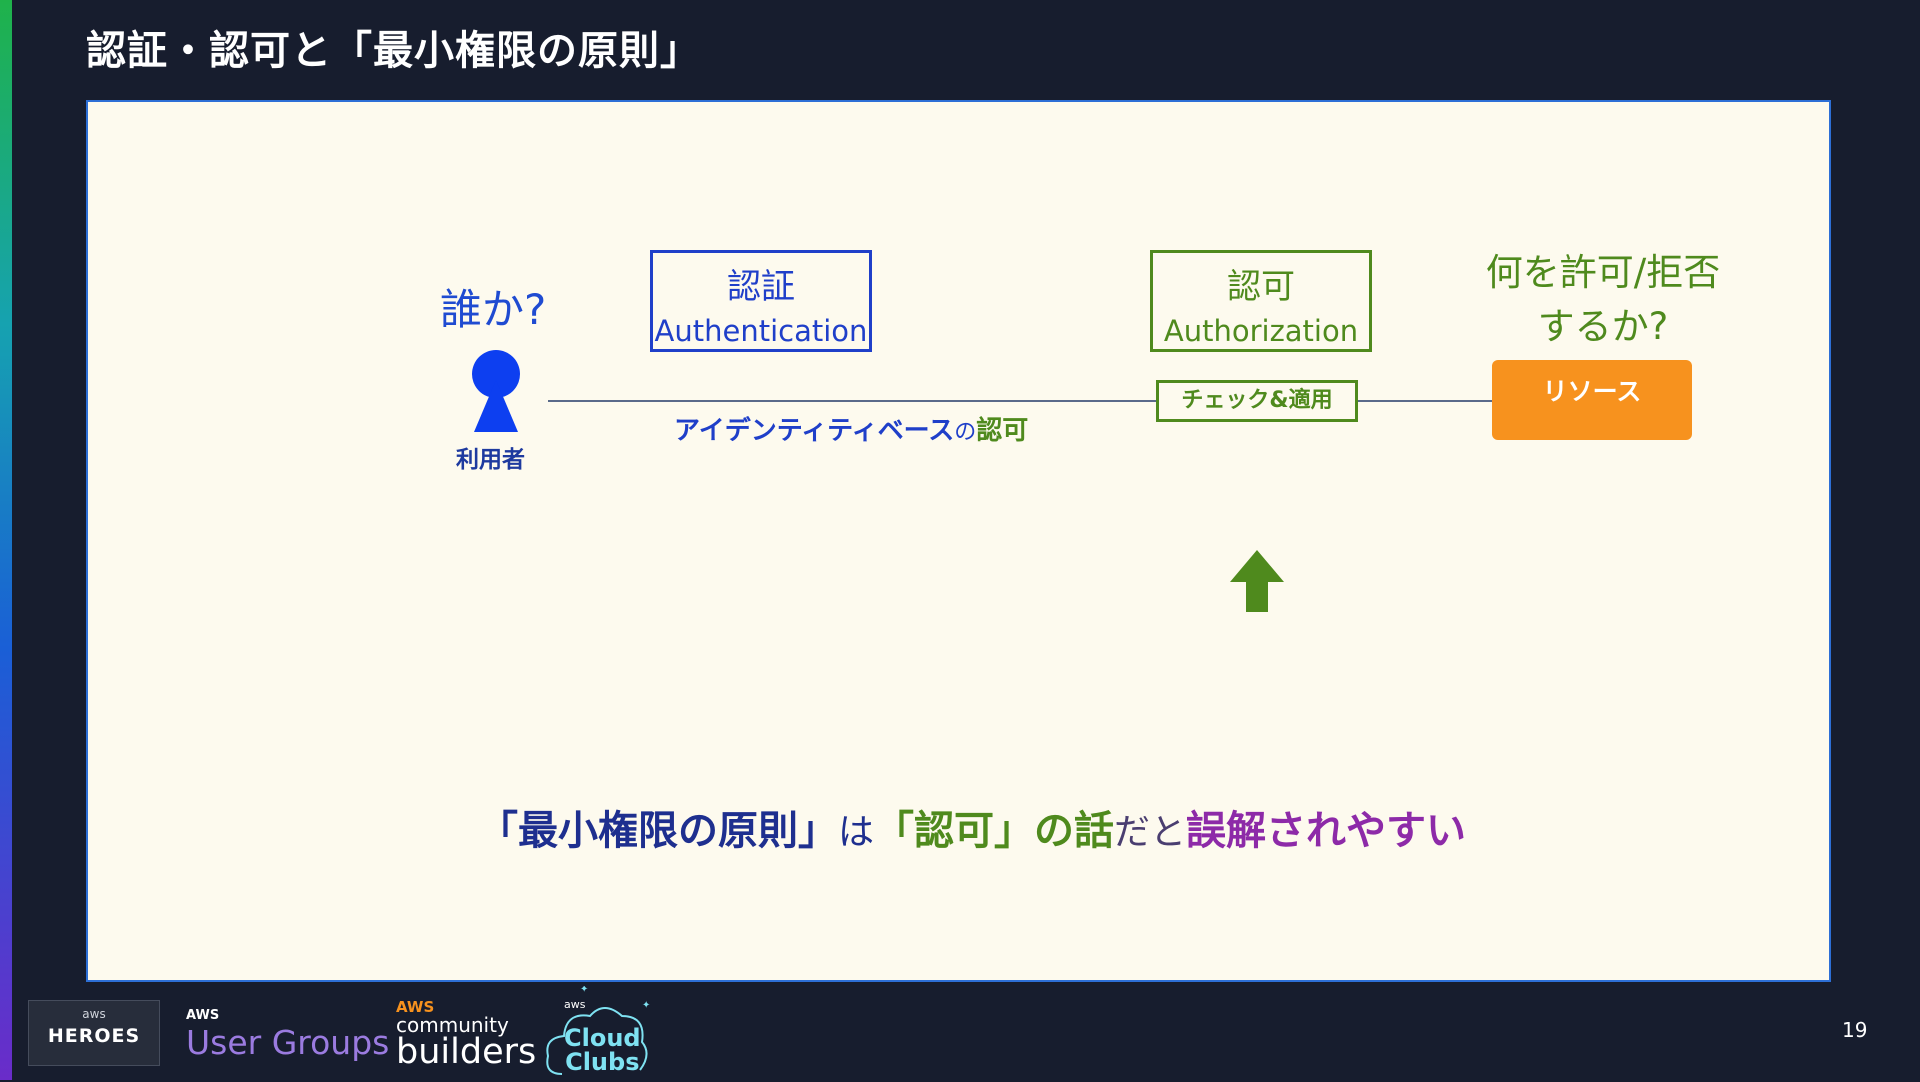 This screenshot has height=1082, width=1920. I want to click on slide-title: 認証・認可と「最小権限の原則」, so click(393, 51).